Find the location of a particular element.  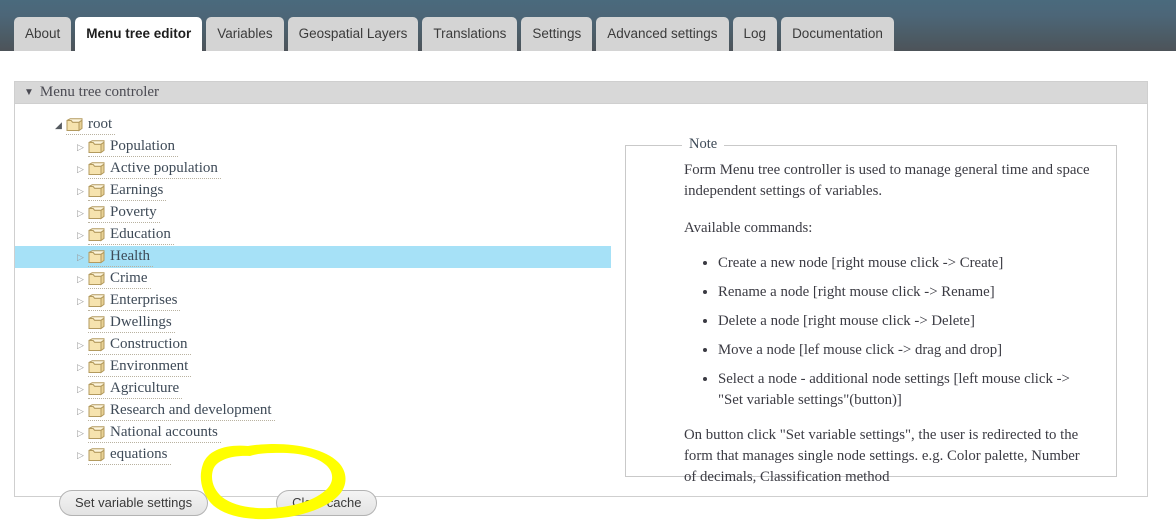

tab-advanced-settings: Advanced settings is located at coordinates (662, 34).